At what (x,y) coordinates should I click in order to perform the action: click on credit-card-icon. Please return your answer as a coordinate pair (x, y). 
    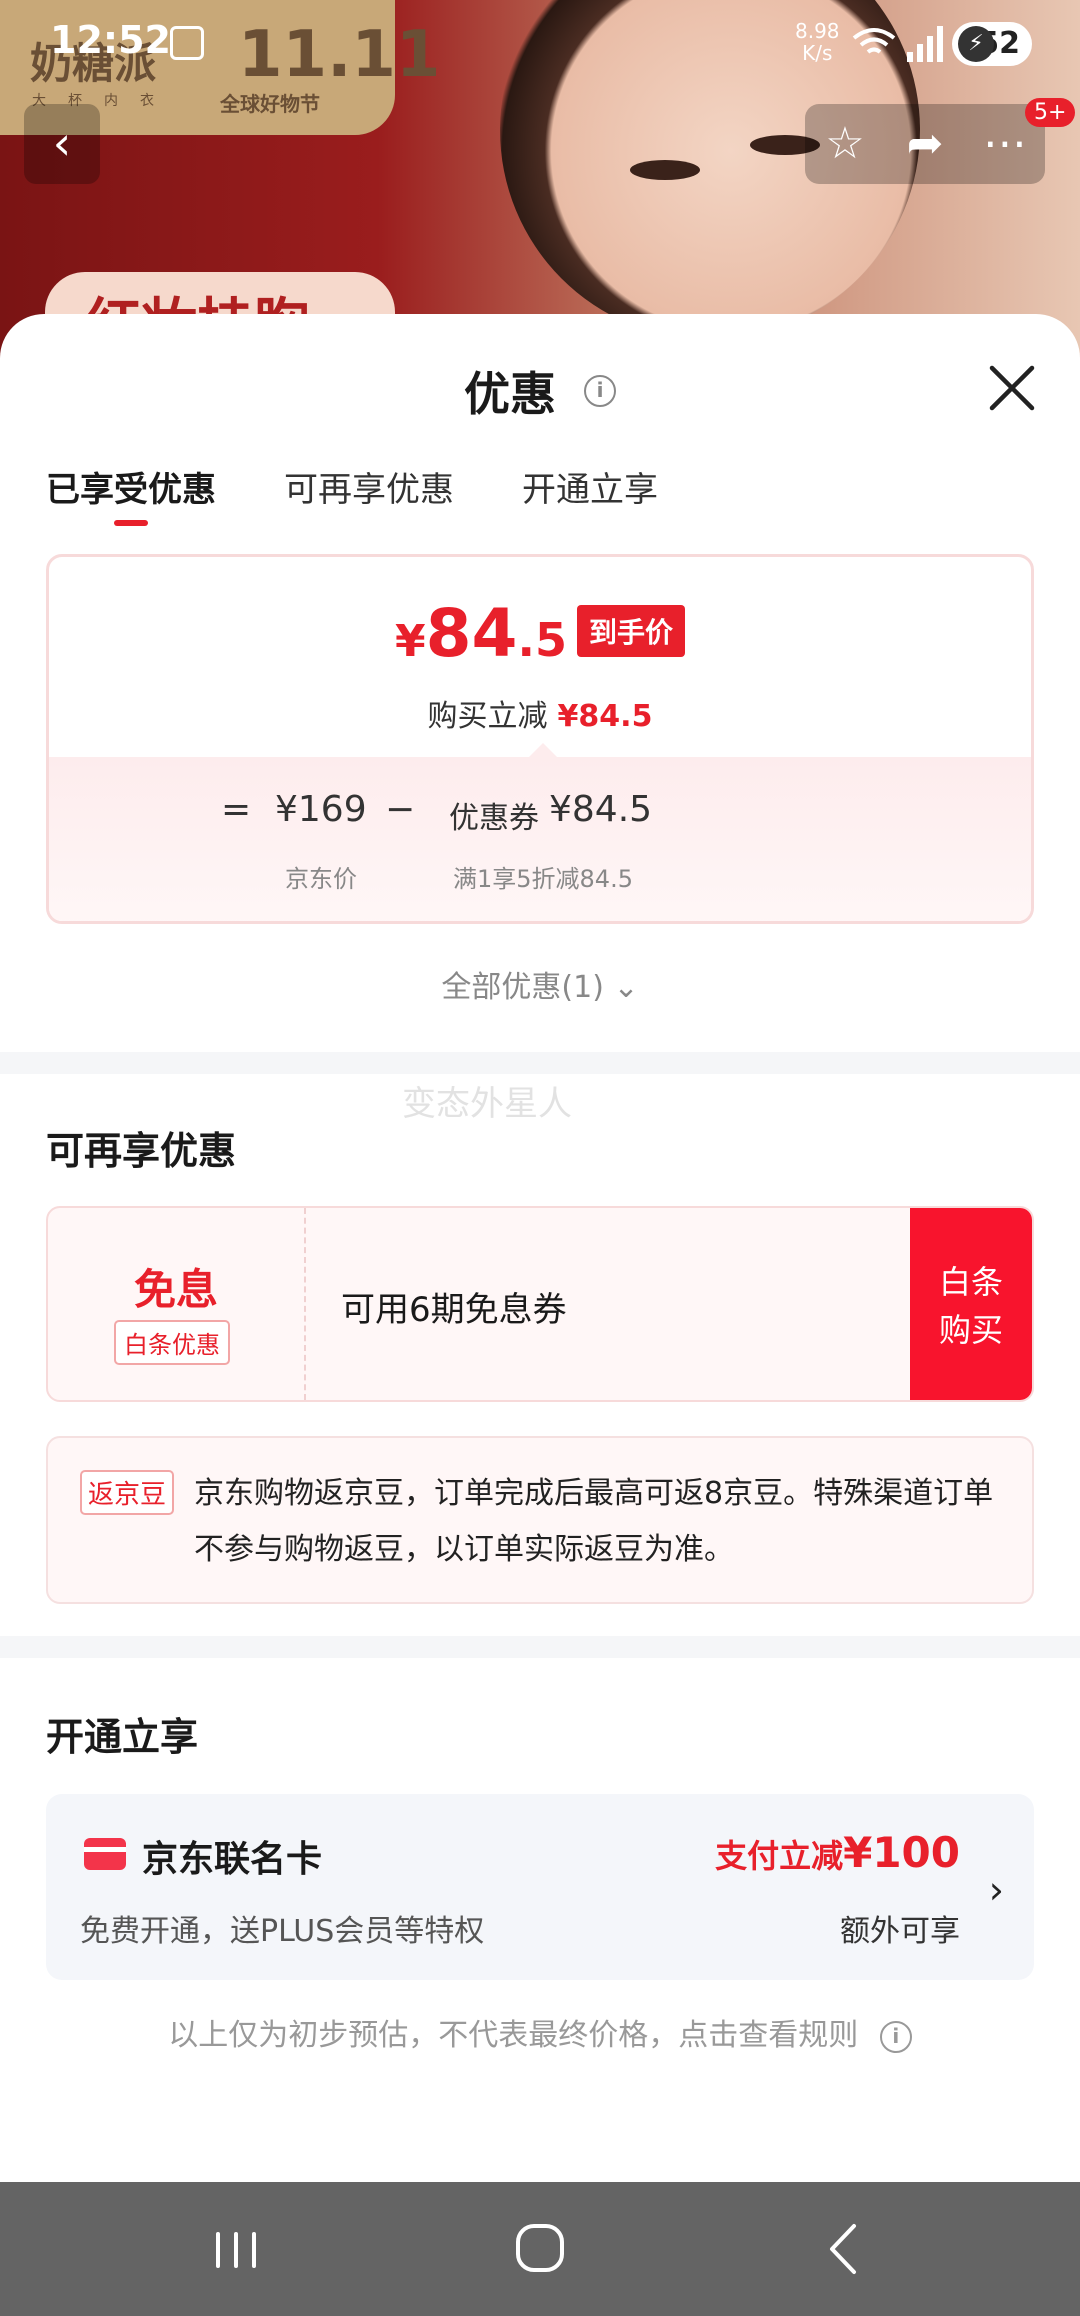
    Looking at the image, I should click on (105, 1854).